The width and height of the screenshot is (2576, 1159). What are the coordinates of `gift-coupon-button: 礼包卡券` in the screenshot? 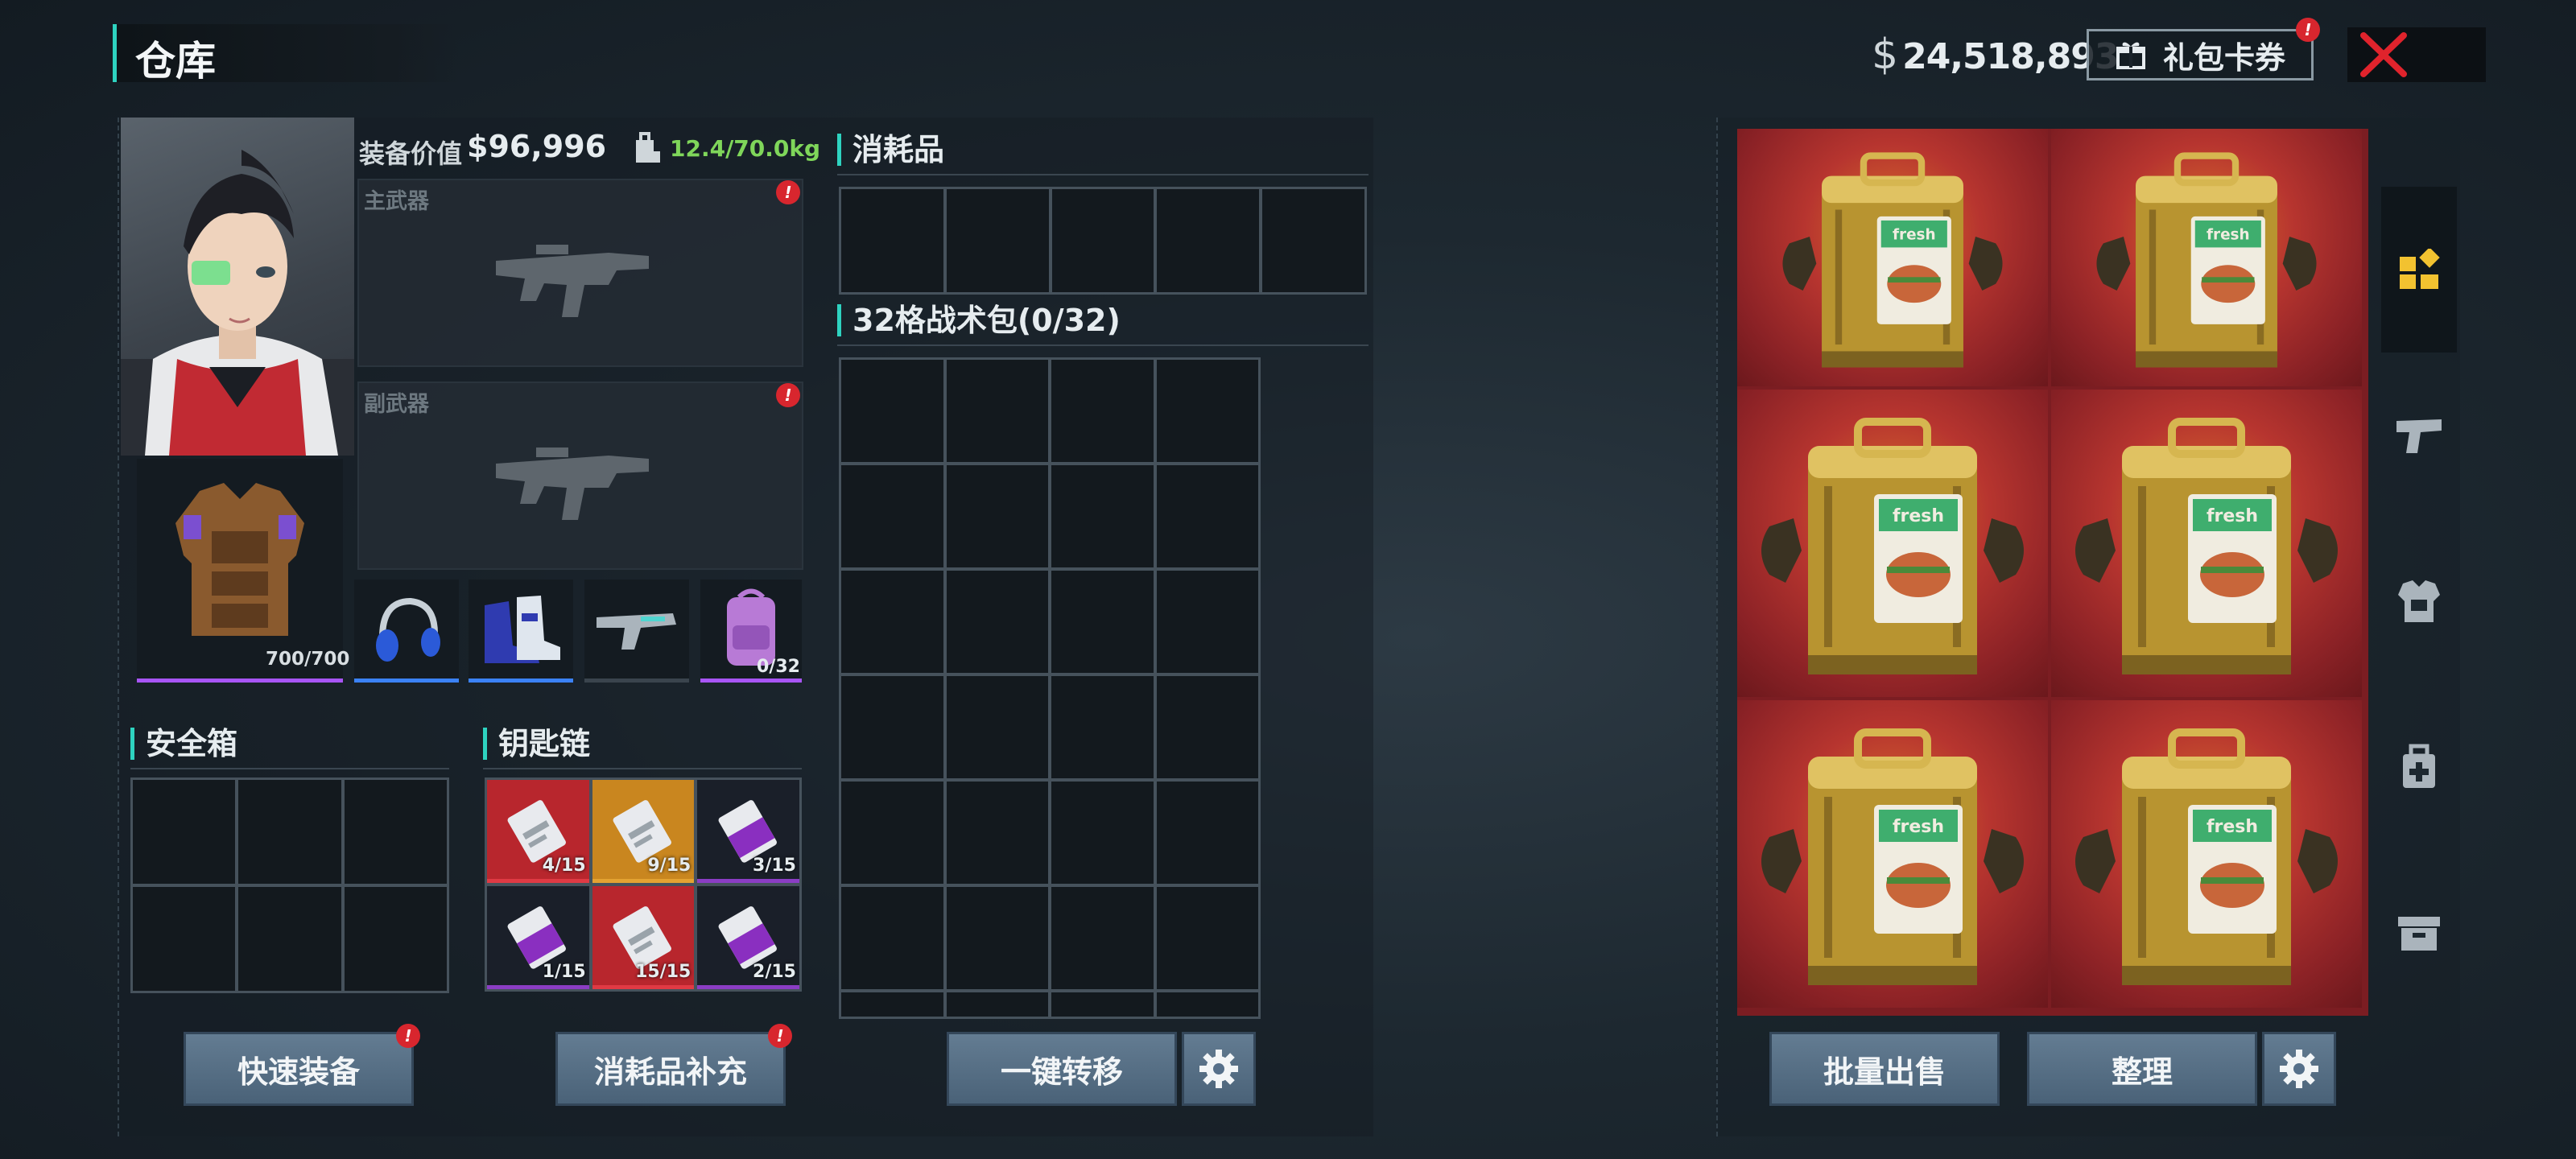 It's located at (2200, 54).